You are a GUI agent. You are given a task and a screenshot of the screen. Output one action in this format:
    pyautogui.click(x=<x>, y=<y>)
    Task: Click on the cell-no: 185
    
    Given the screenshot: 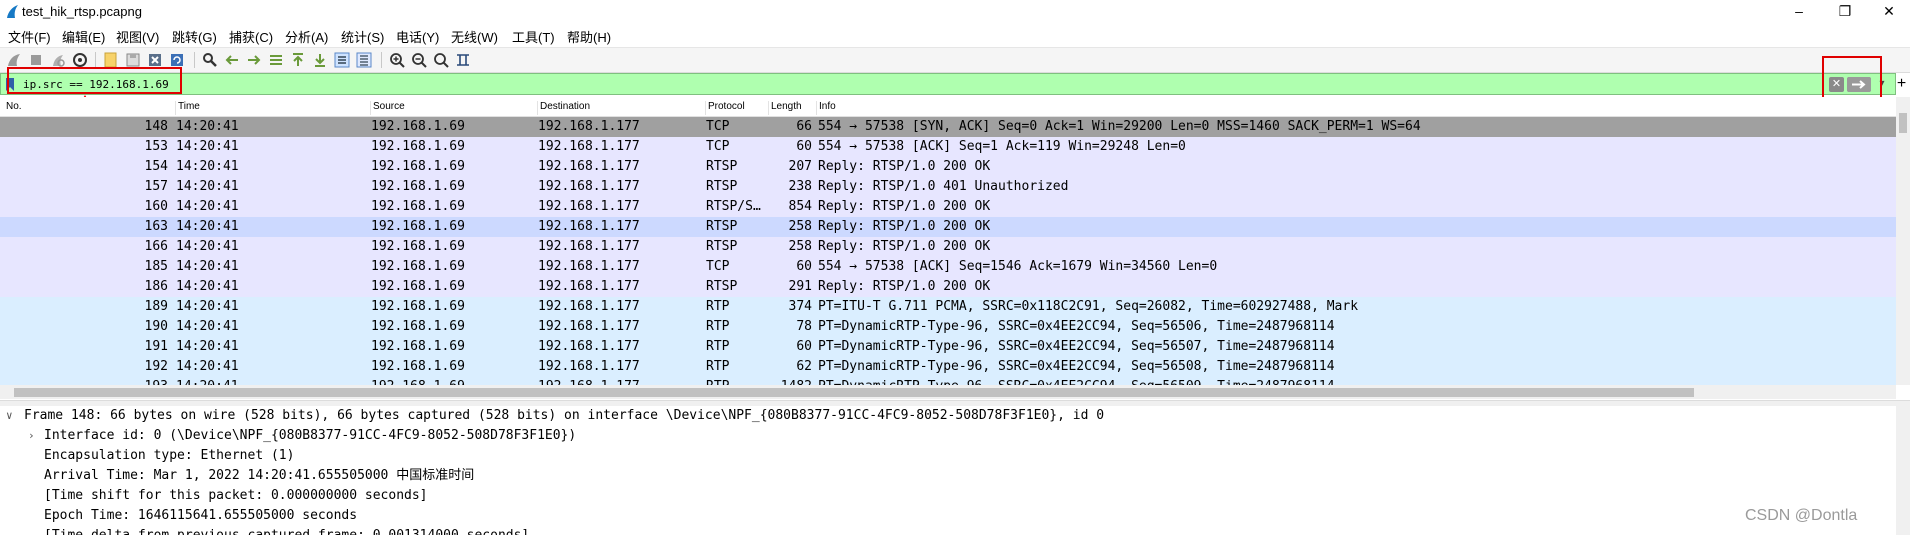 What is the action you would take?
    pyautogui.click(x=156, y=266)
    